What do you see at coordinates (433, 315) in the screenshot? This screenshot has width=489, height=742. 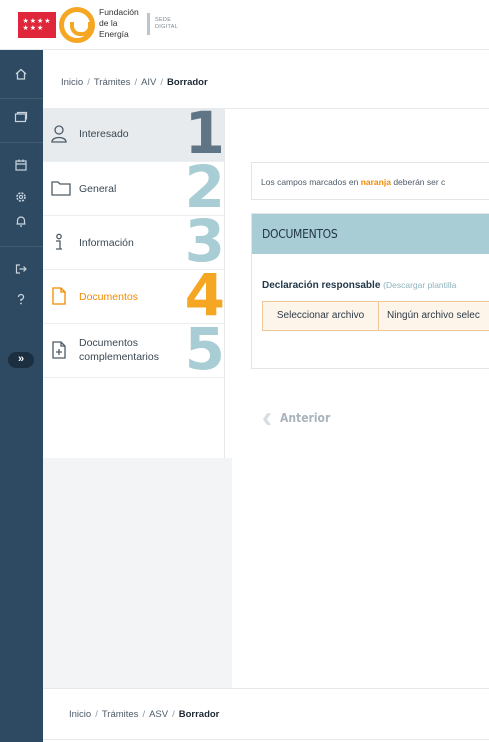 I see `file-name-status: Ningún archivo selec` at bounding box center [433, 315].